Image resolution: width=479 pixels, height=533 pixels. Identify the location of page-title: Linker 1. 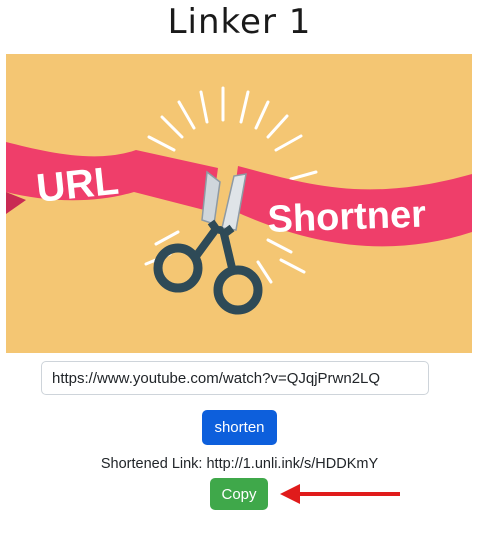
(239, 22).